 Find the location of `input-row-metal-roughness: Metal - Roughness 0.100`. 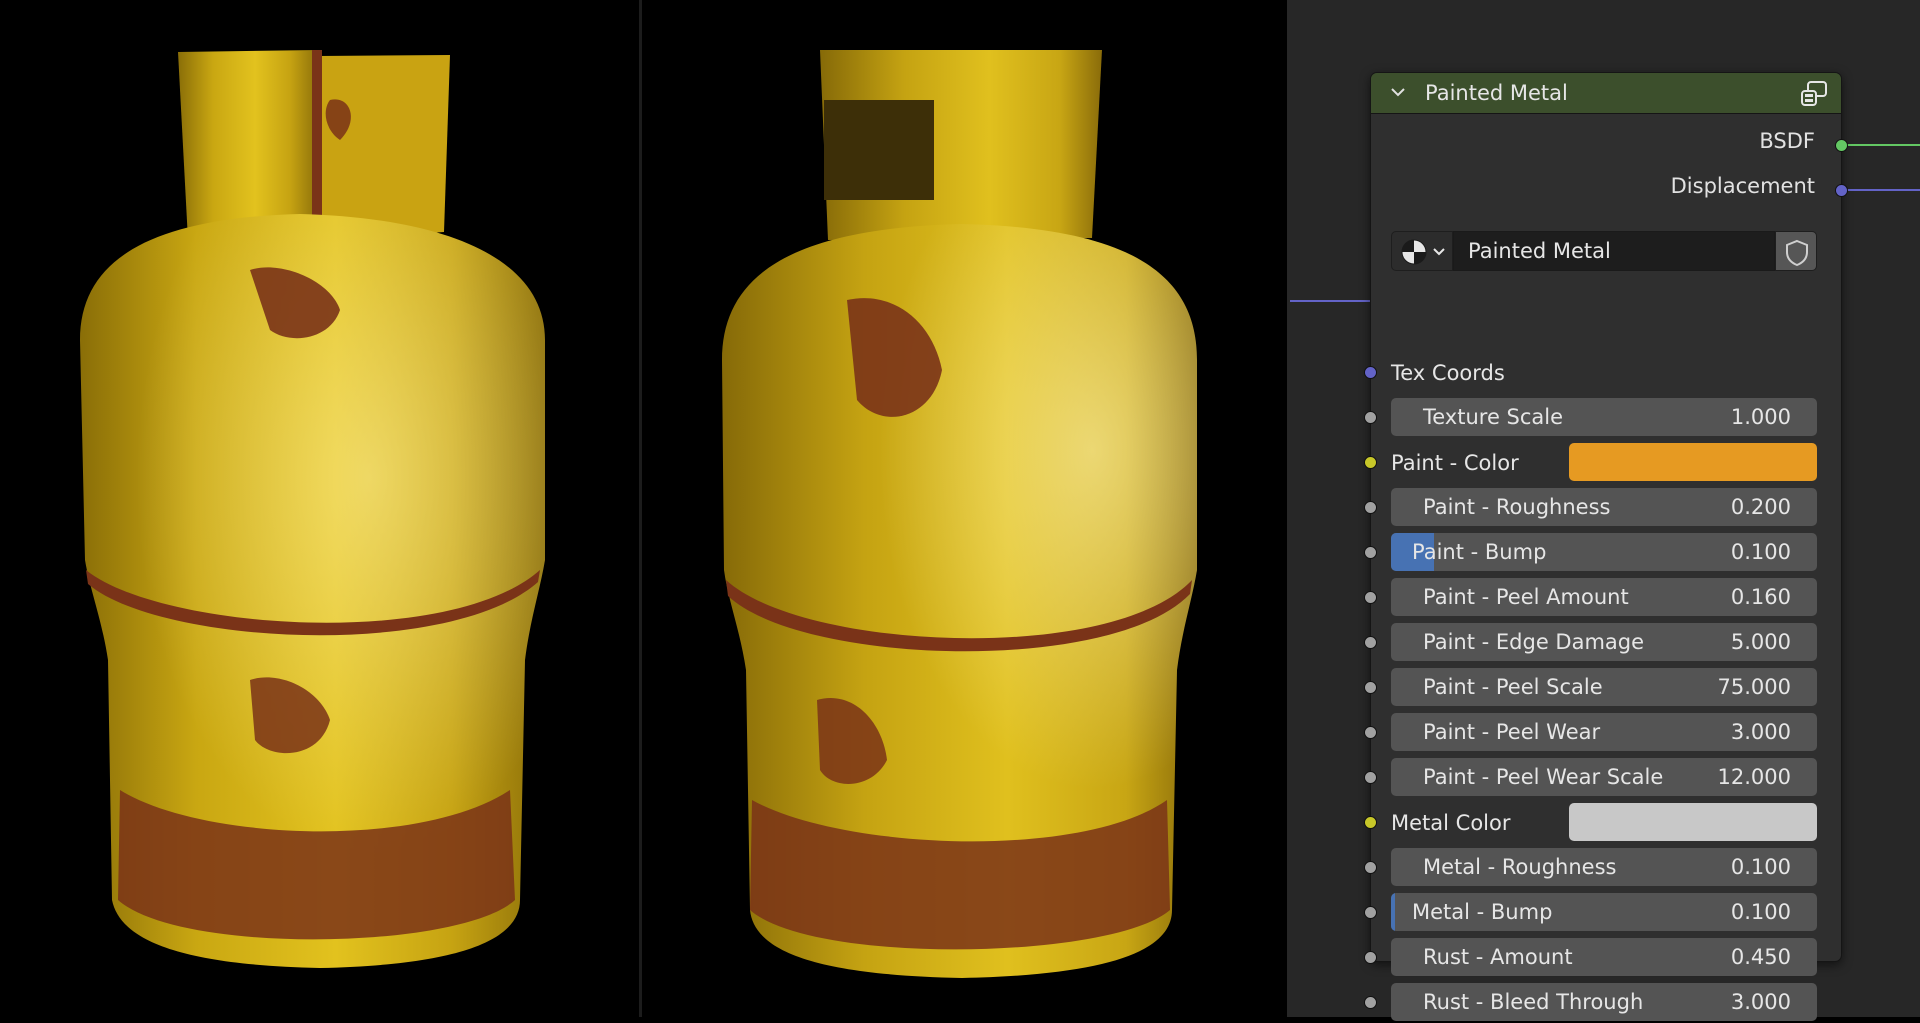

input-row-metal-roughness: Metal - Roughness 0.100 is located at coordinates (1606, 868).